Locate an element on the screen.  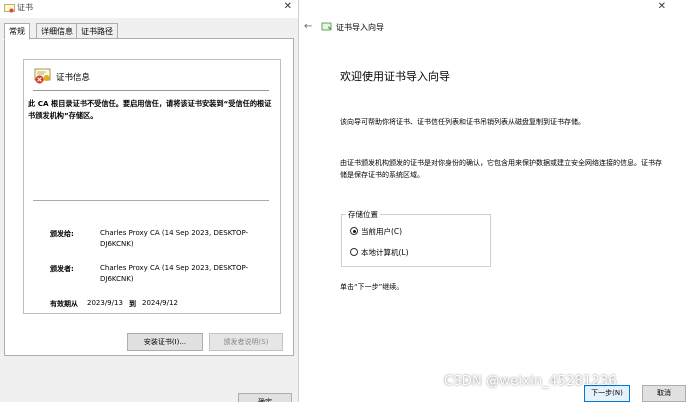
radio-unchecked-icon is located at coordinates (354, 252).